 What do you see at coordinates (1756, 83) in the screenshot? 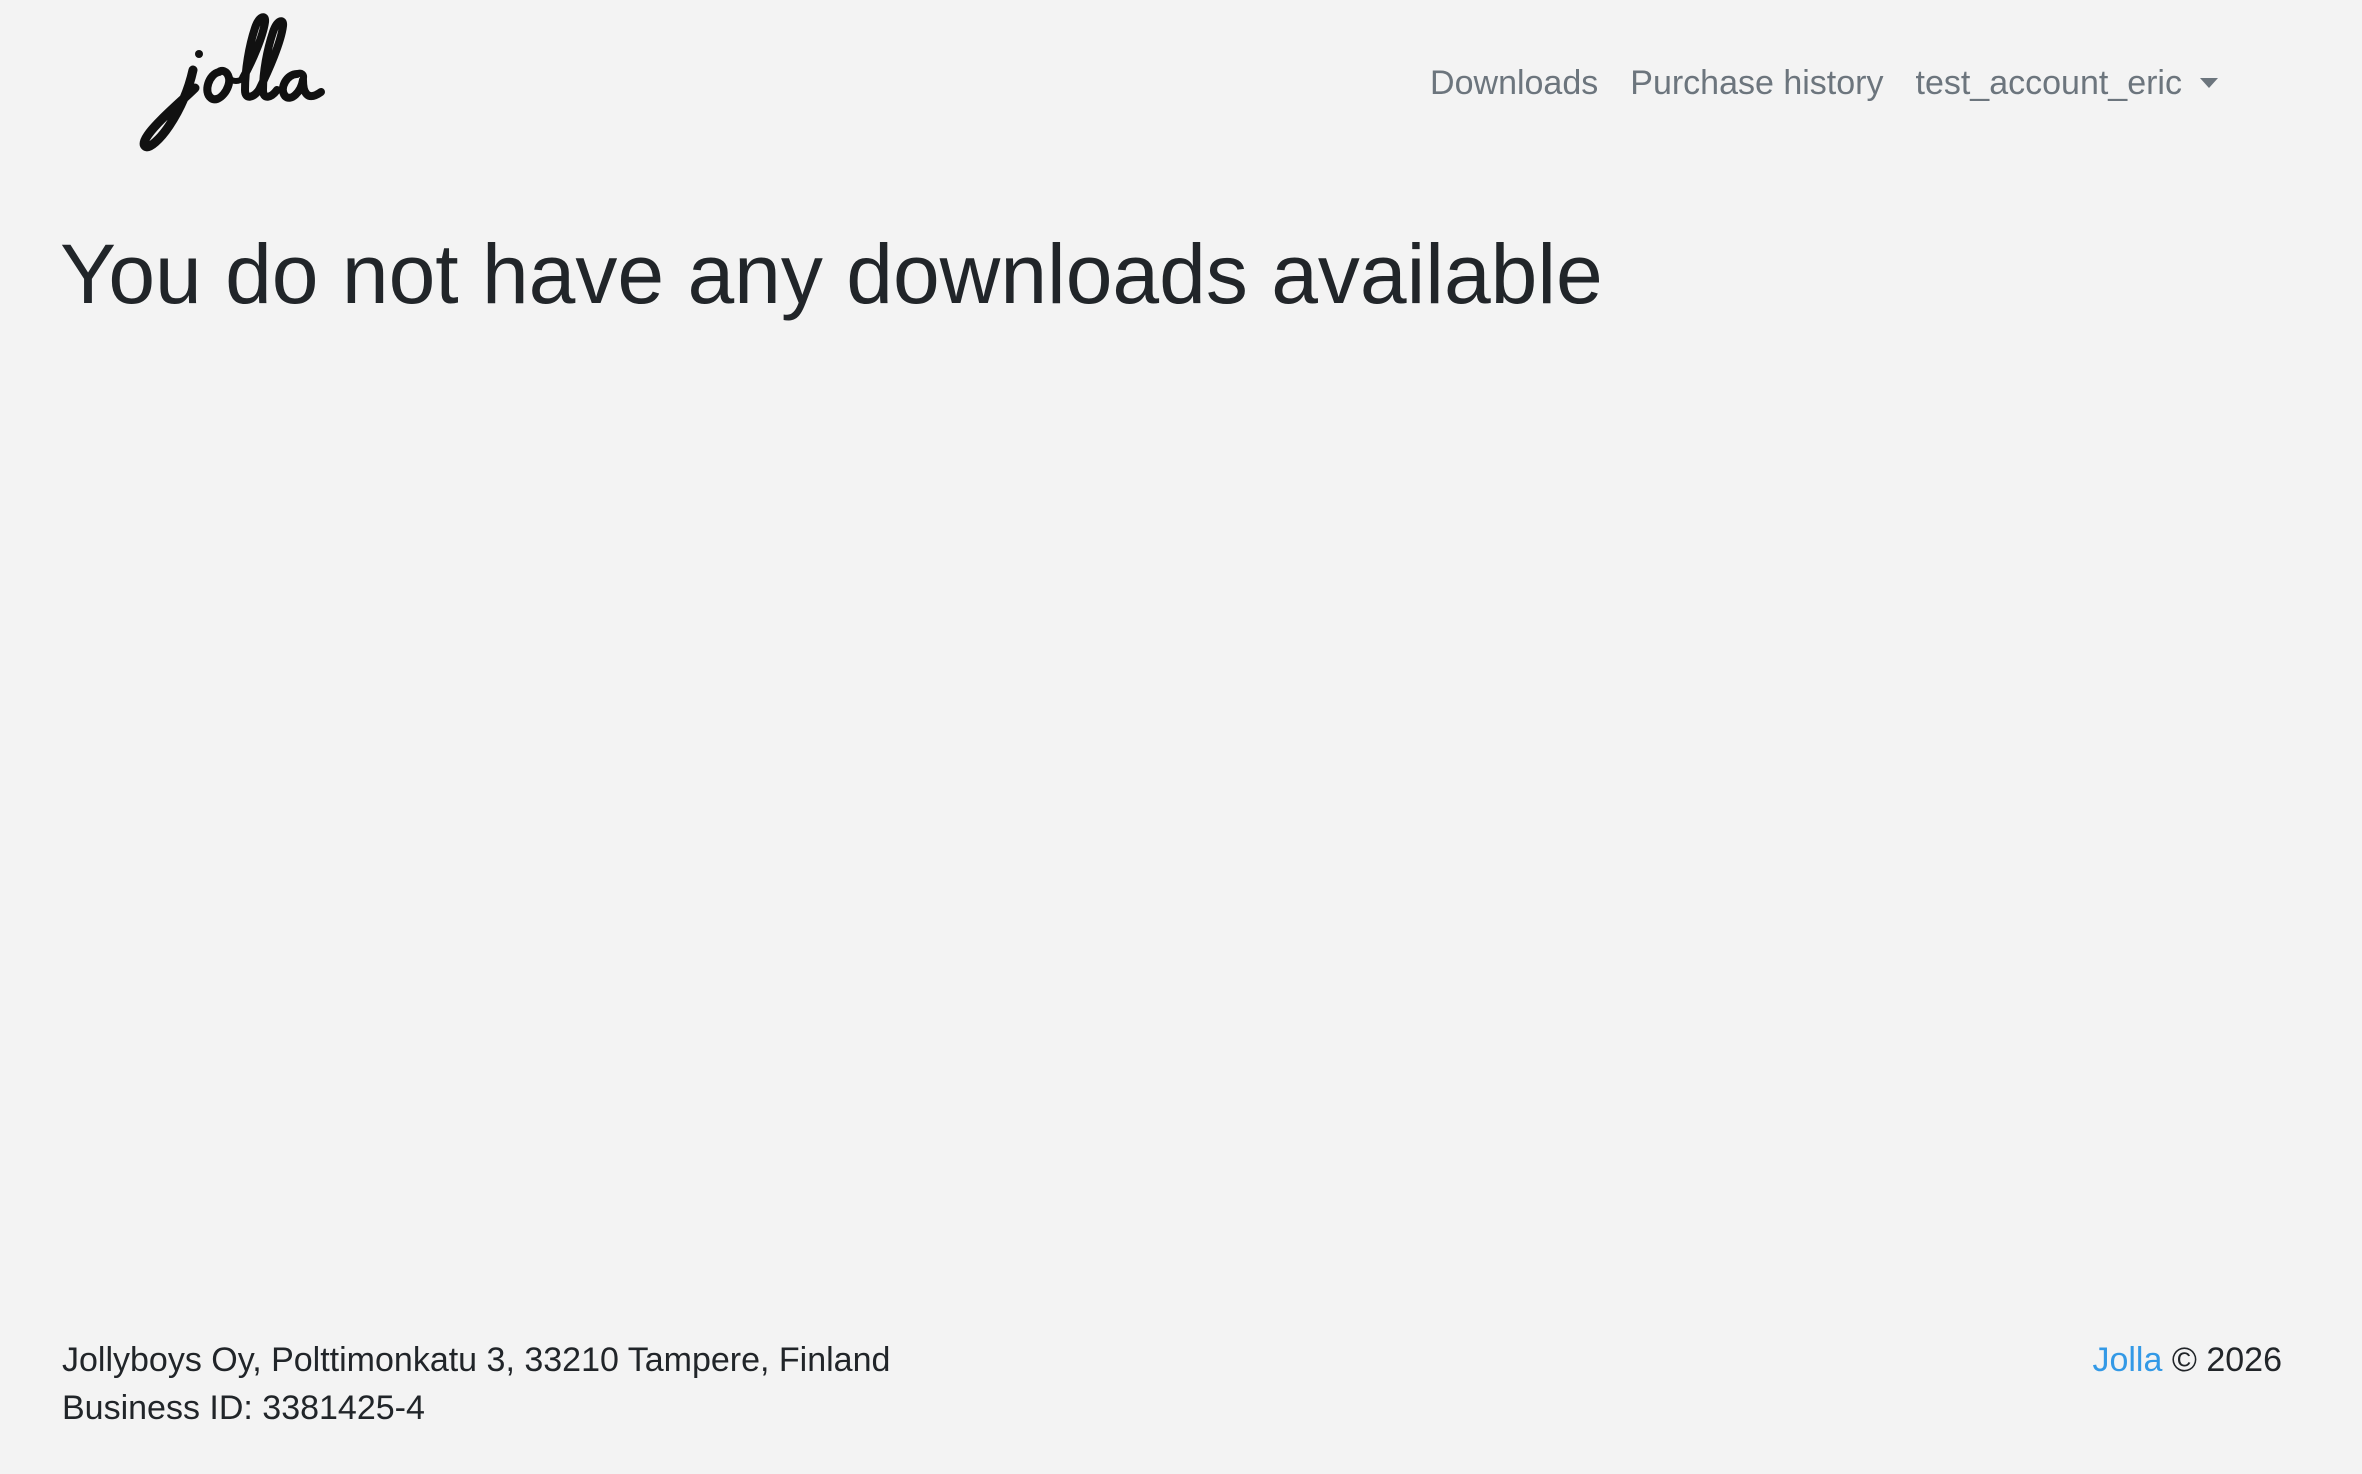
I see `nav-purchase-history-link: Purchase history` at bounding box center [1756, 83].